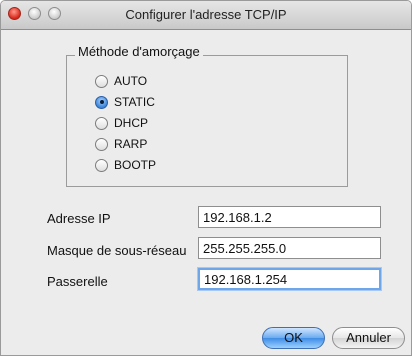  I want to click on window-title: Configurer l'adresse TCP/IP, so click(206, 14).